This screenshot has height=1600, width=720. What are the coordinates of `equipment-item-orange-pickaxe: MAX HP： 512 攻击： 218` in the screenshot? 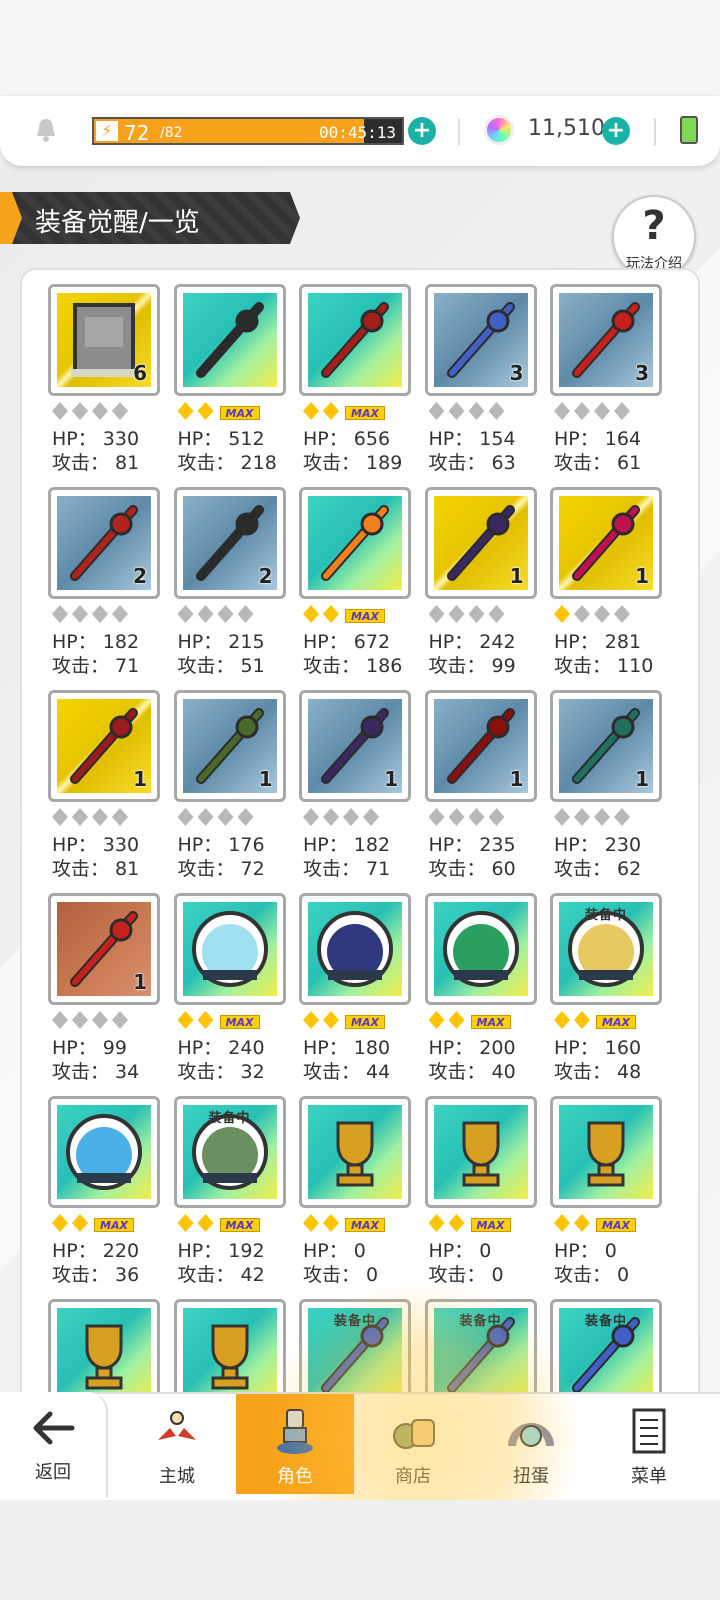 It's located at (229, 382).